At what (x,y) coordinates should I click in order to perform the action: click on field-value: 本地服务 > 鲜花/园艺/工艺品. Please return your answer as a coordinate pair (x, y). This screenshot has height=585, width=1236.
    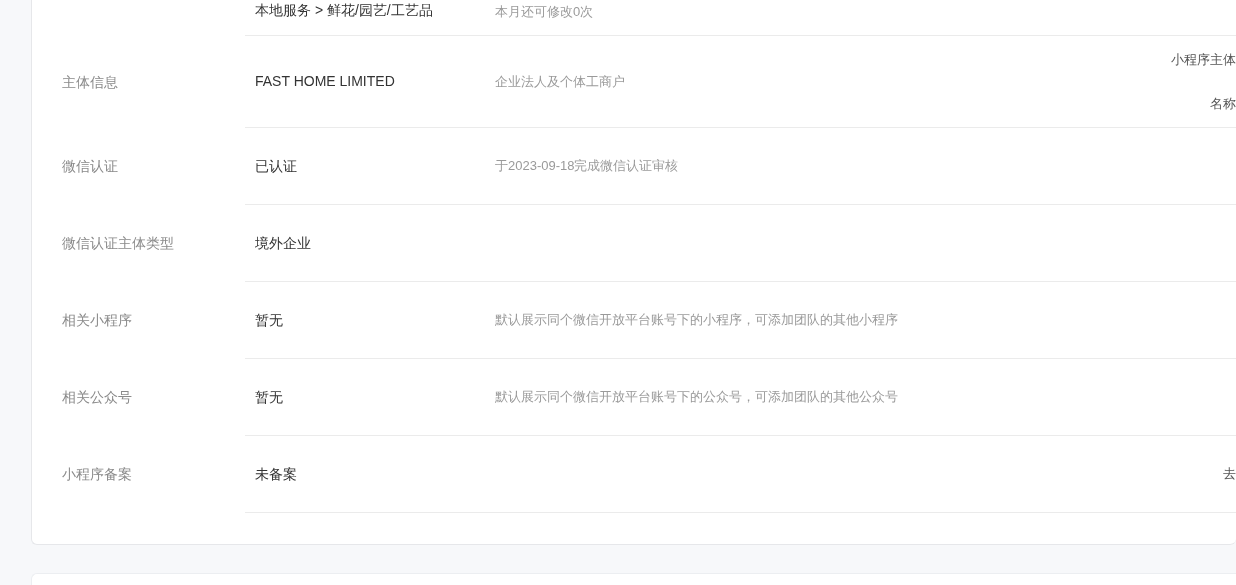
    Looking at the image, I should click on (344, 10).